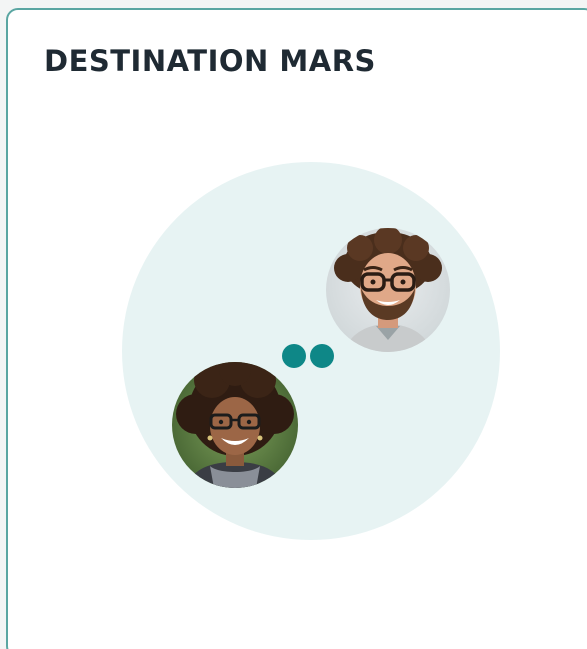 Image resolution: width=587 pixels, height=649 pixels. What do you see at coordinates (210, 61) in the screenshot?
I see `card-title: DESTINATION MARS` at bounding box center [210, 61].